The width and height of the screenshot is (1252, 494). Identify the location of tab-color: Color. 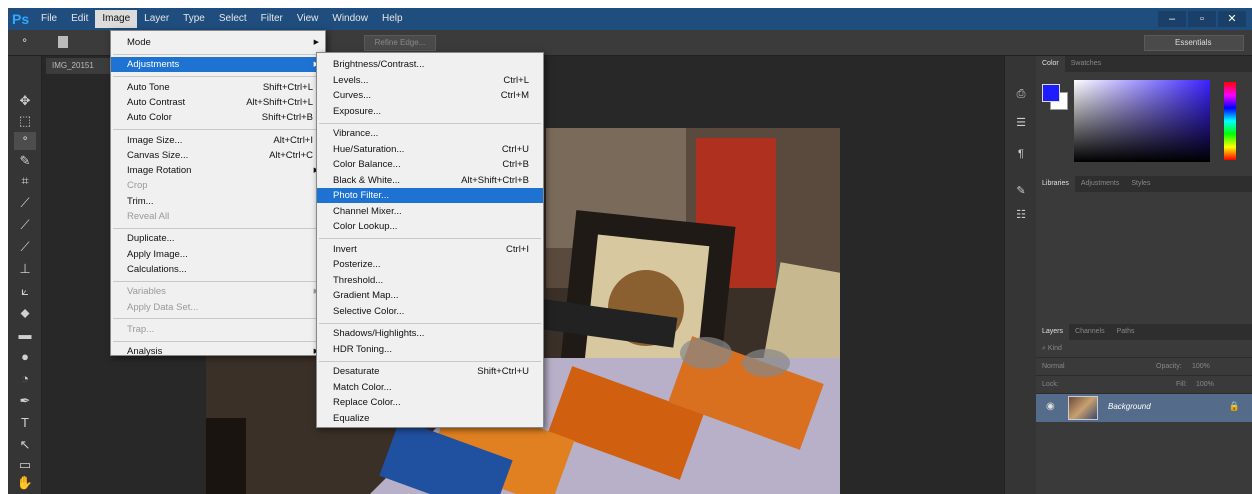
(1050, 64).